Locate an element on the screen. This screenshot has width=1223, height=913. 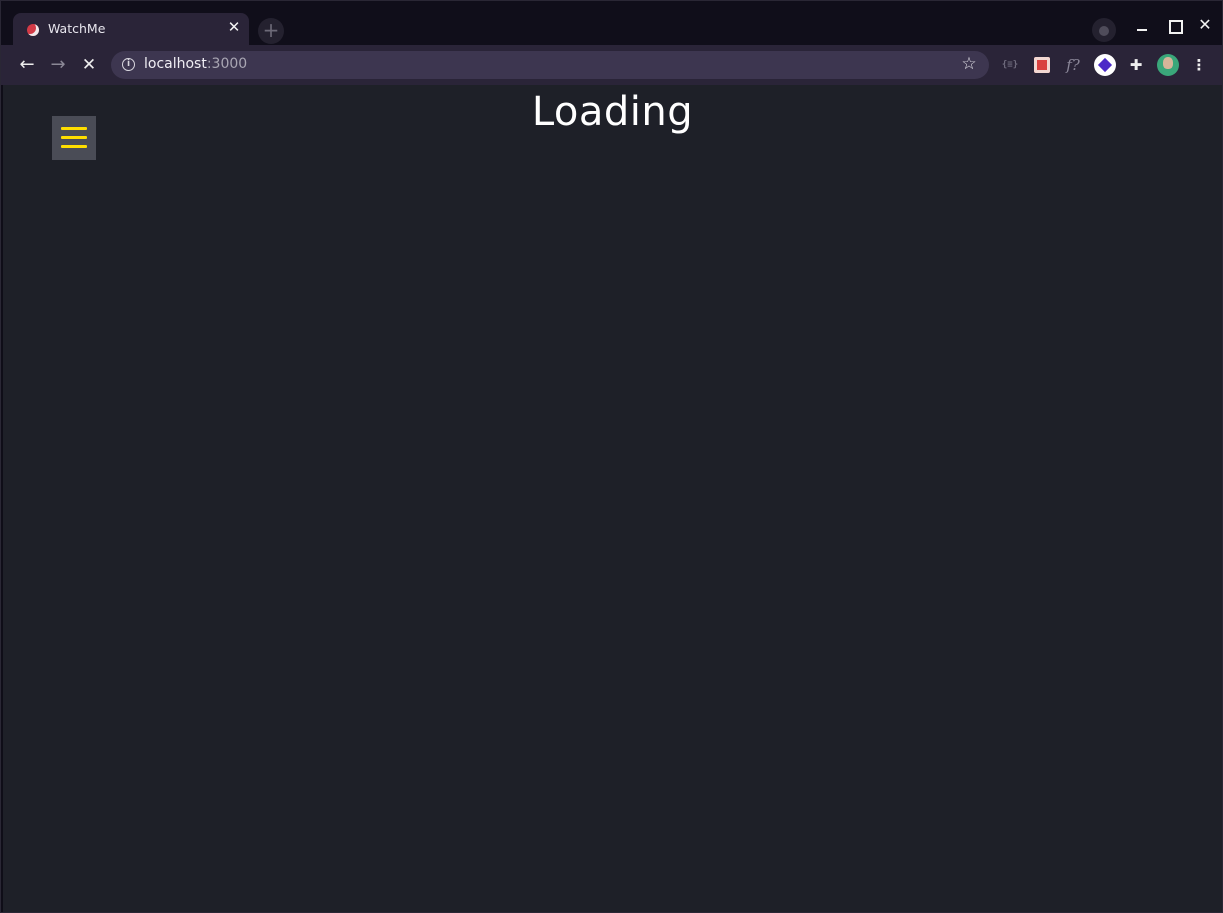
watchme-favicon-icon is located at coordinates (33, 30).